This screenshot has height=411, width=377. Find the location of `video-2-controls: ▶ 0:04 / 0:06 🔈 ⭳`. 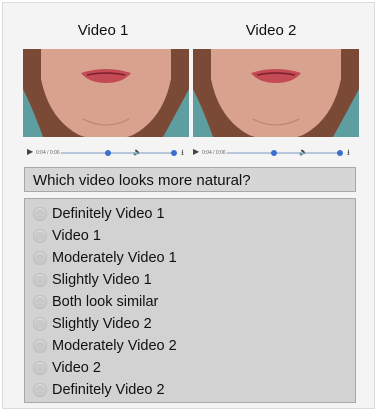

video-2-controls: ▶ 0:04 / 0:06 🔈 ⭳ is located at coordinates (276, 153).